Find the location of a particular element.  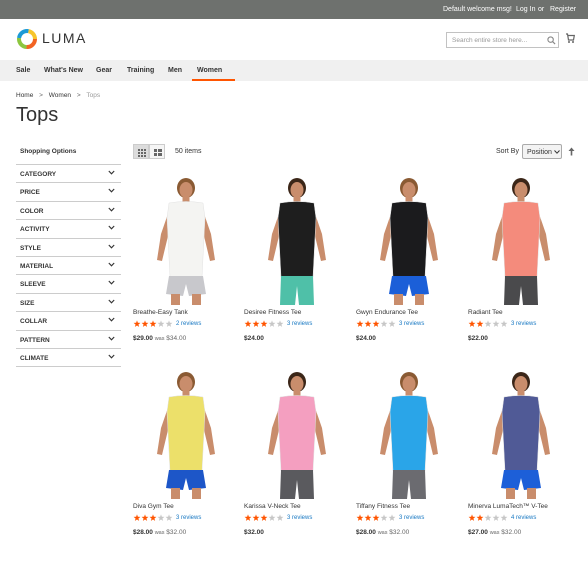

grid-icon is located at coordinates (142, 153).